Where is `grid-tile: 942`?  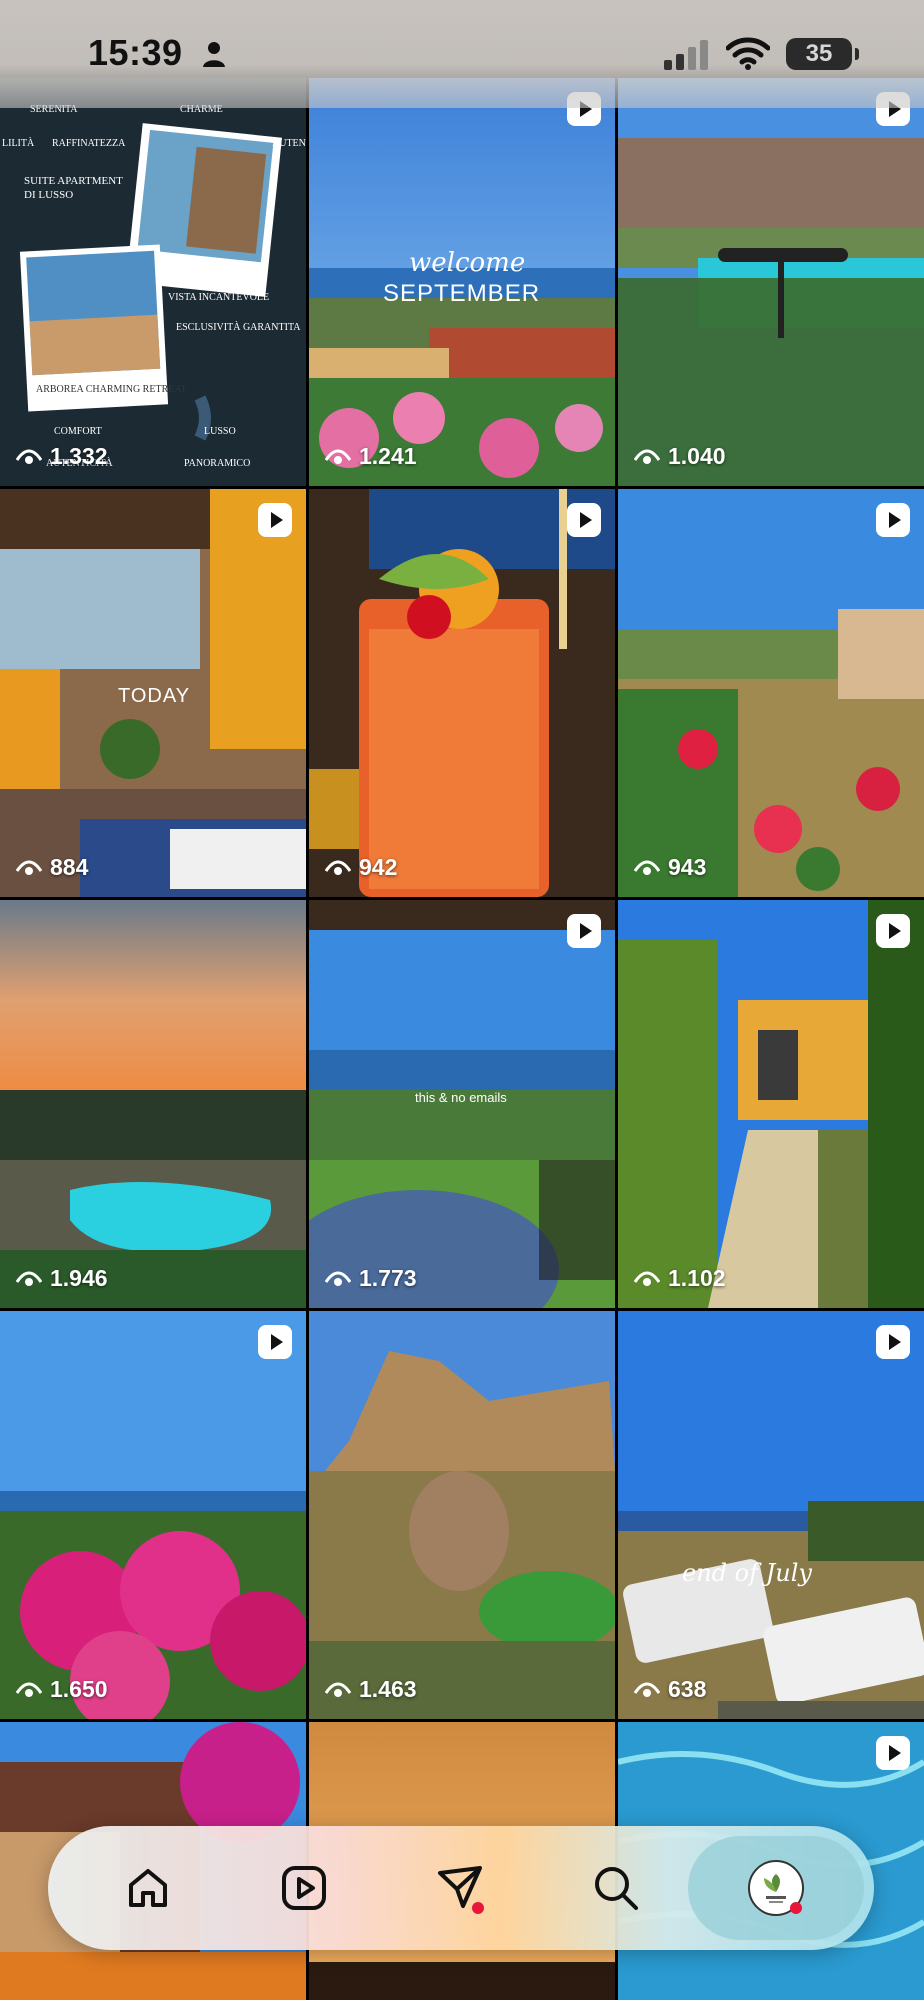
grid-tile: 942 is located at coordinates (462, 693).